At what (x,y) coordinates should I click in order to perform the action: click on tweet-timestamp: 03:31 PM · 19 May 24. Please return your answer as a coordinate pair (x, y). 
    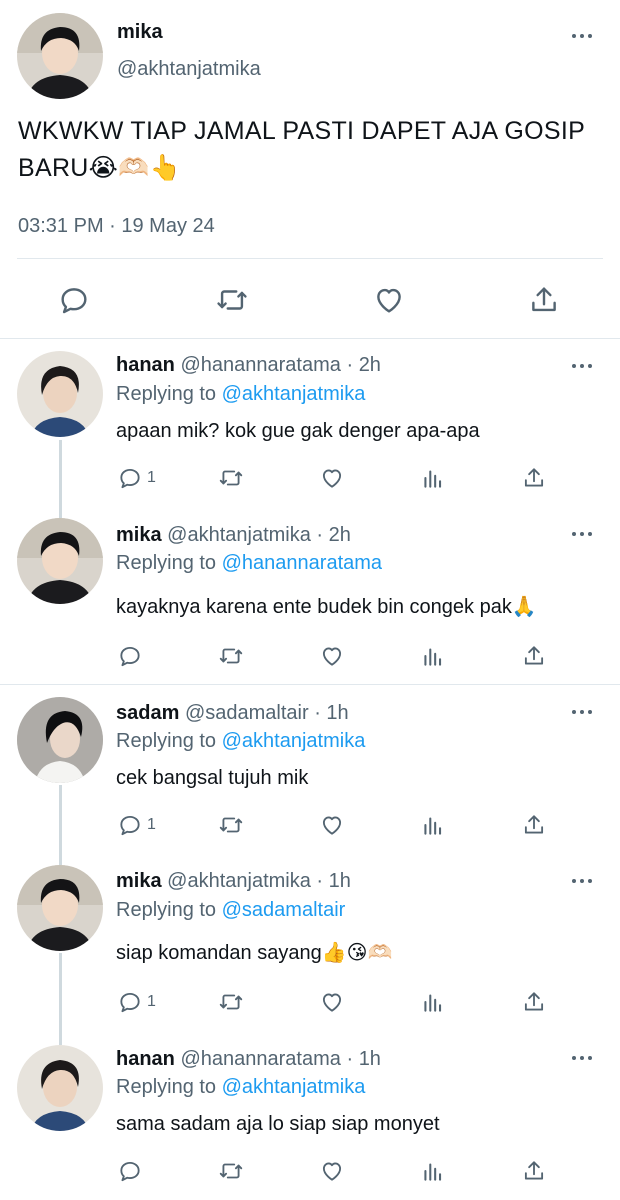
    Looking at the image, I should click on (116, 226).